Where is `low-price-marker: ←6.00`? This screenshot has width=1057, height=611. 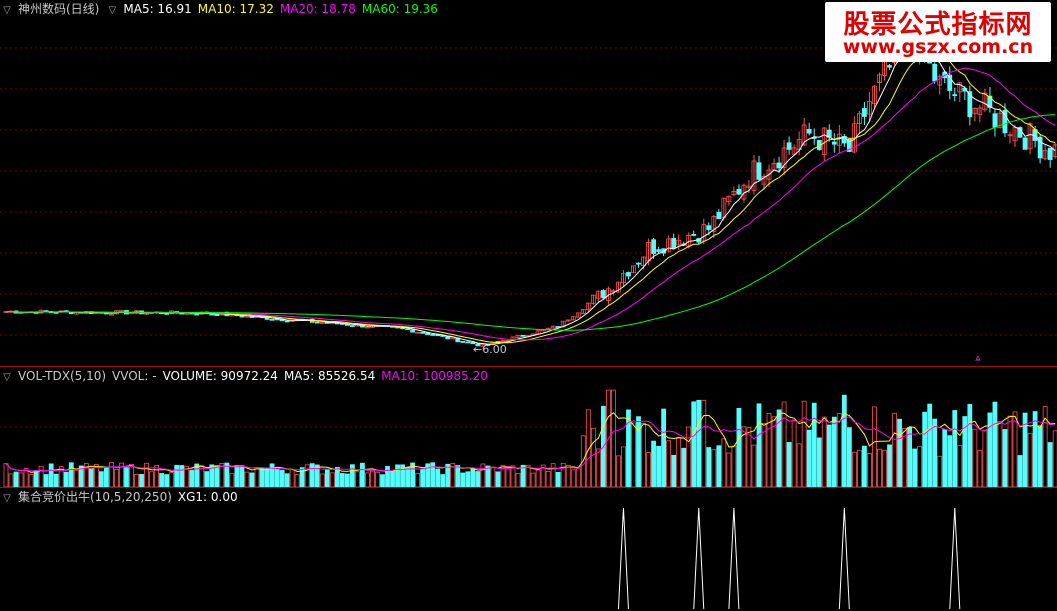
low-price-marker: ←6.00 is located at coordinates (490, 349).